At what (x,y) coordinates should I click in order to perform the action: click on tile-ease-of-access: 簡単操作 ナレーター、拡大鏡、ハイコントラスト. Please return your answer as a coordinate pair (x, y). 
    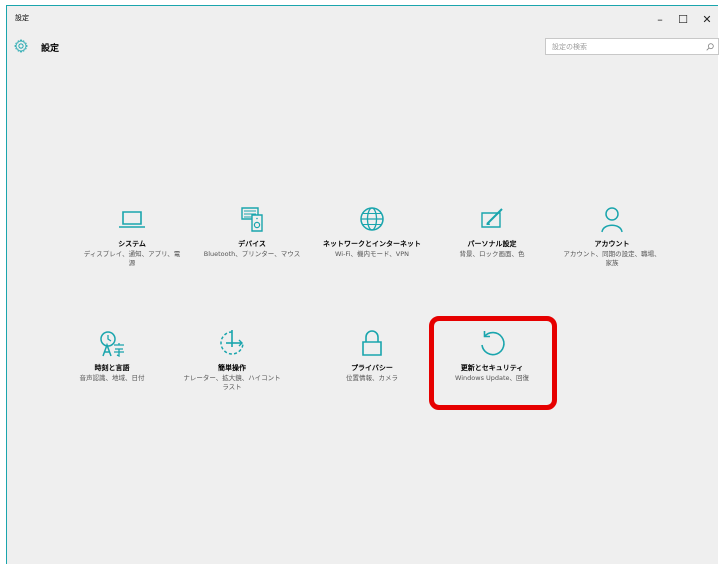
    Looking at the image, I should click on (232, 359).